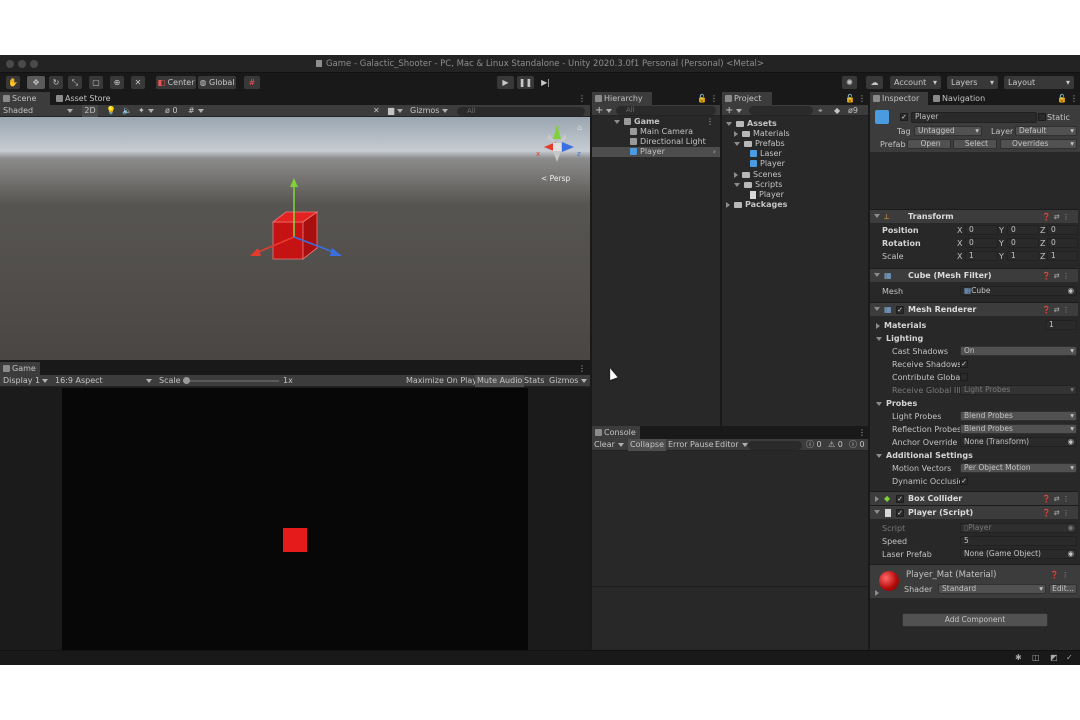 The image size is (1080, 720). What do you see at coordinates (959, 230) in the screenshot?
I see `pos-x-label: X` at bounding box center [959, 230].